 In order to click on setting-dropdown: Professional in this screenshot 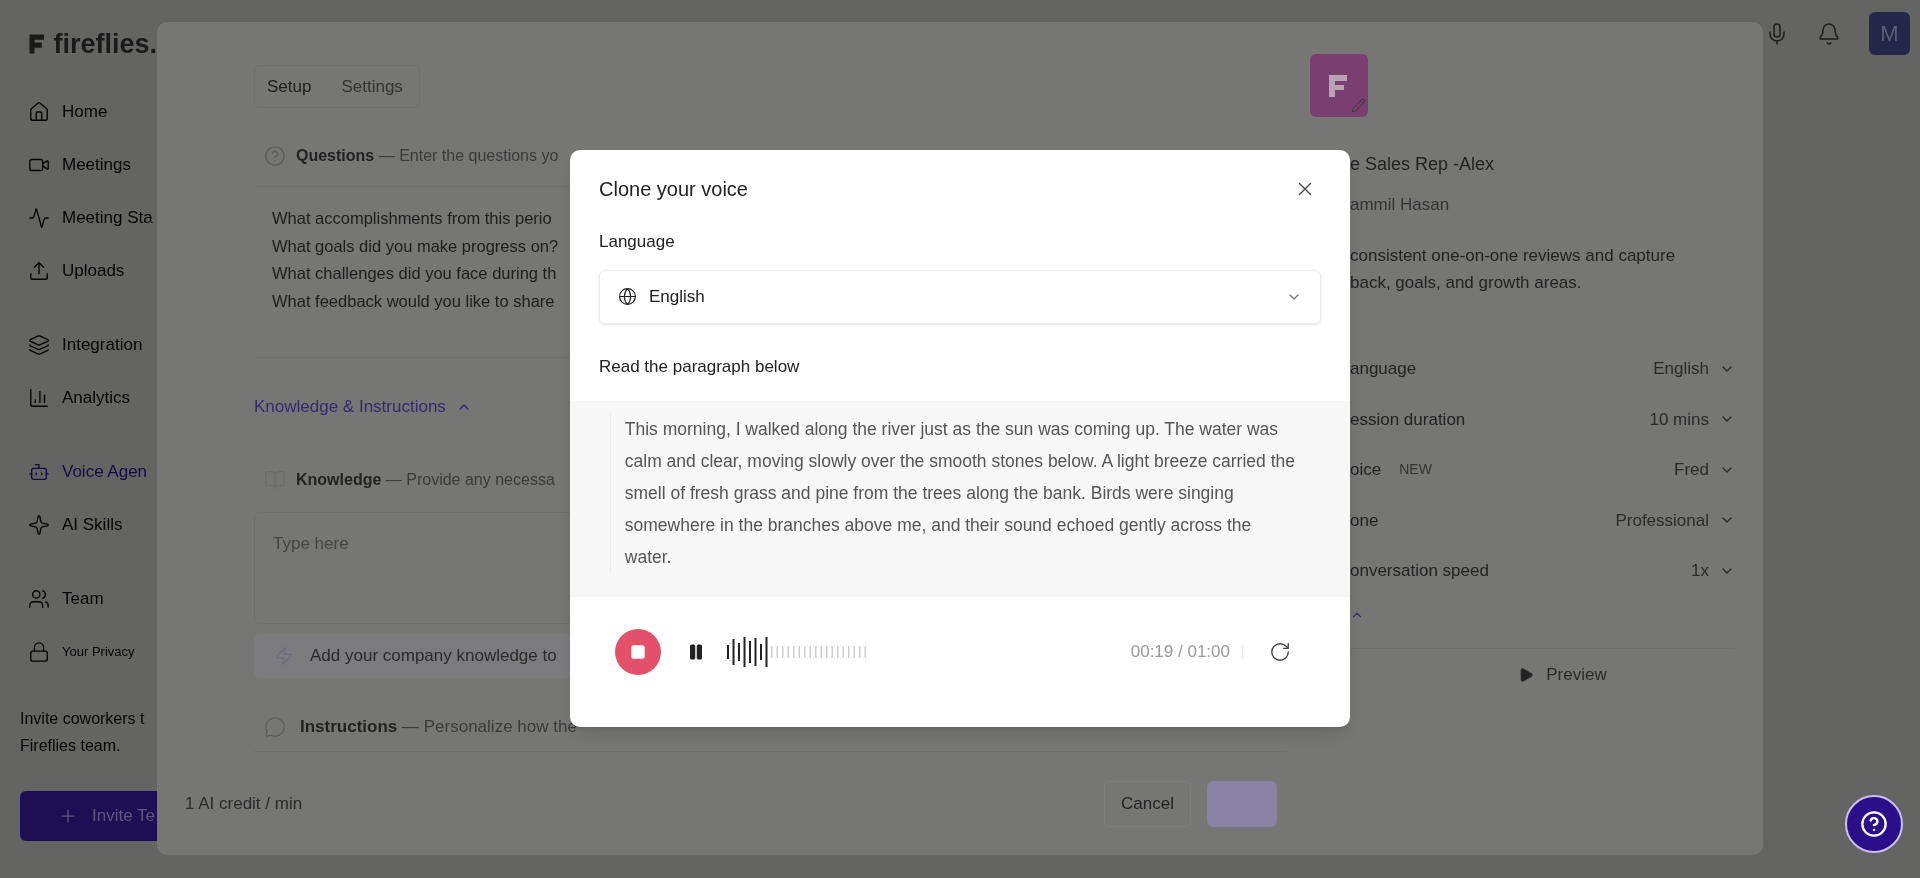, I will do `click(1675, 520)`.